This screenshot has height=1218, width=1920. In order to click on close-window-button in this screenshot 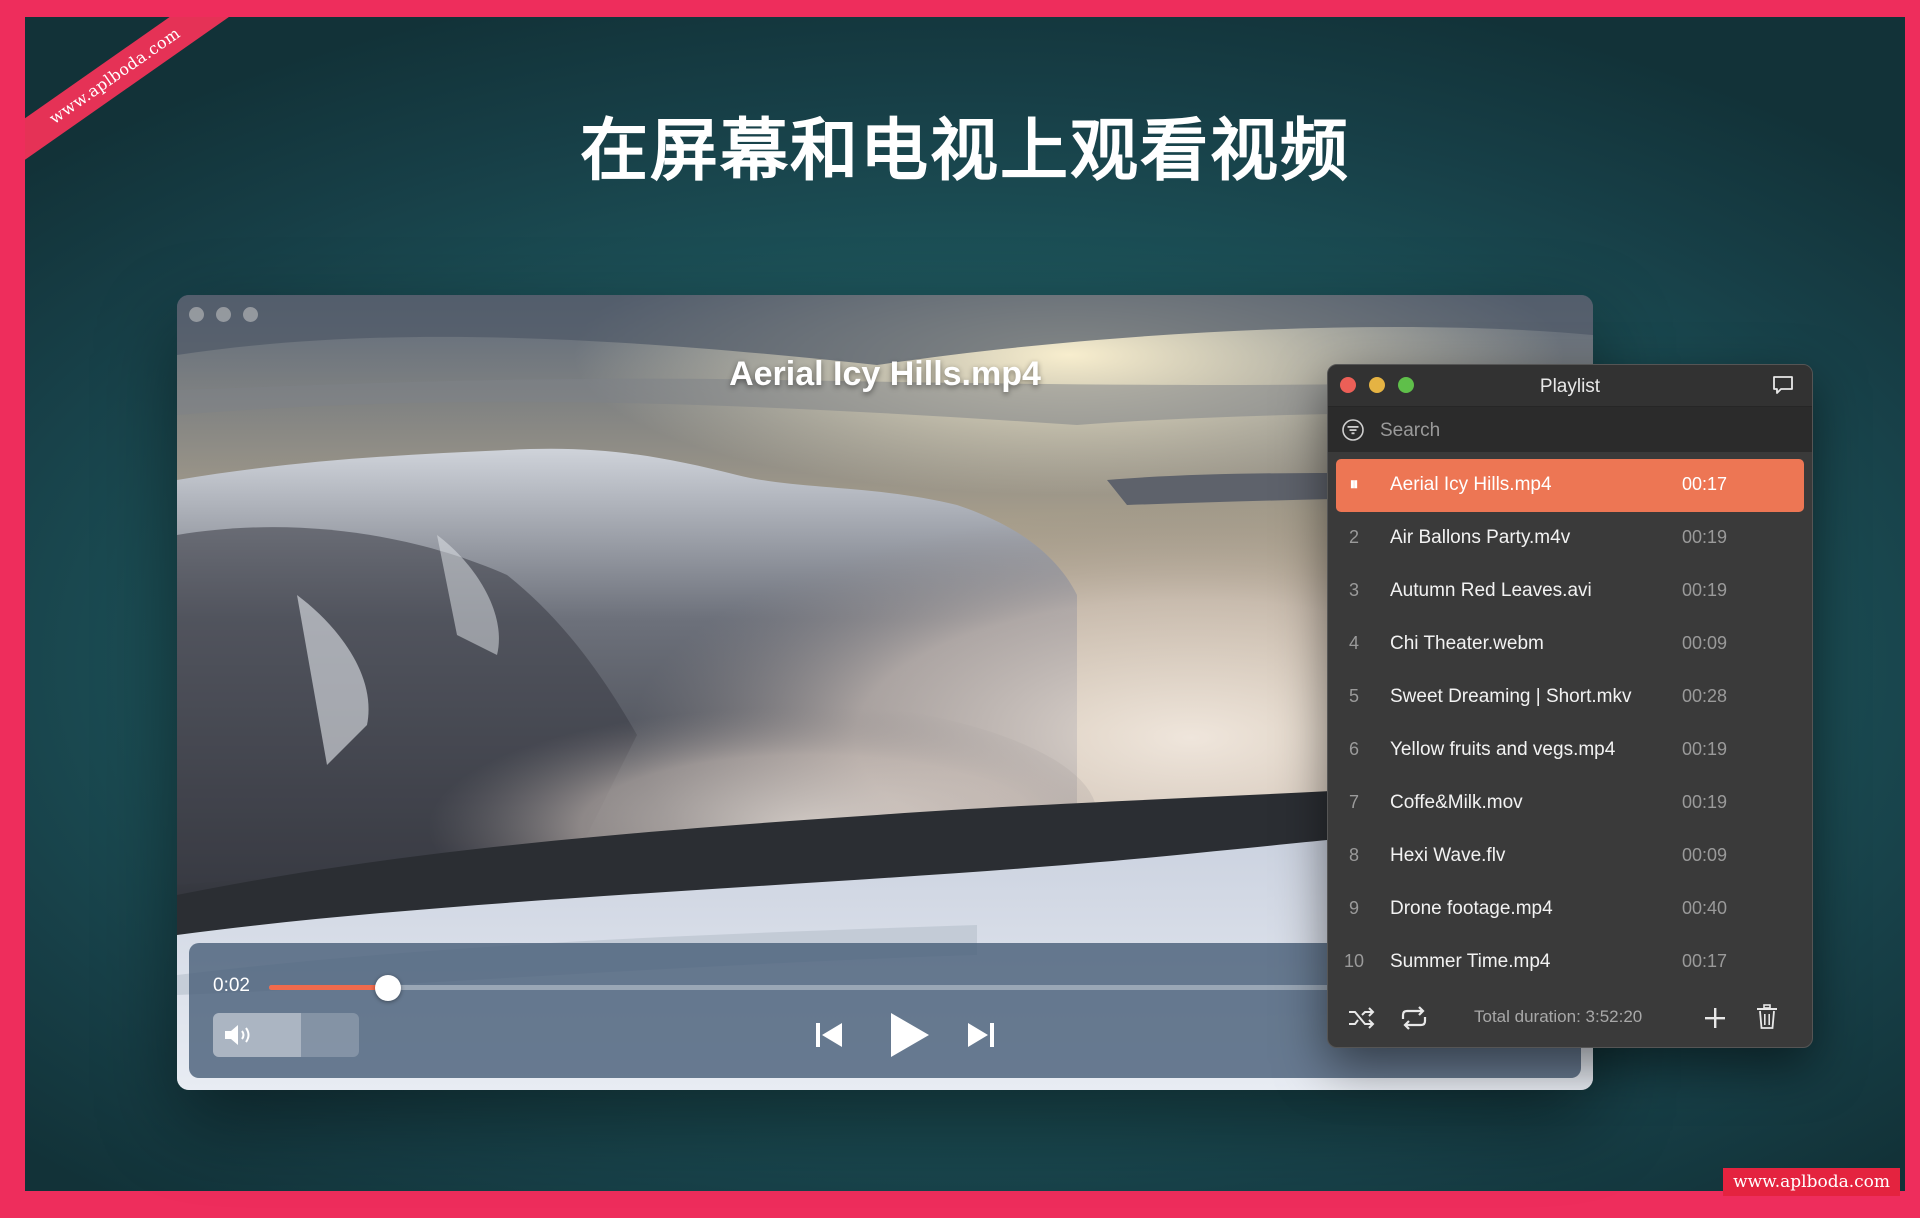, I will do `click(196, 314)`.